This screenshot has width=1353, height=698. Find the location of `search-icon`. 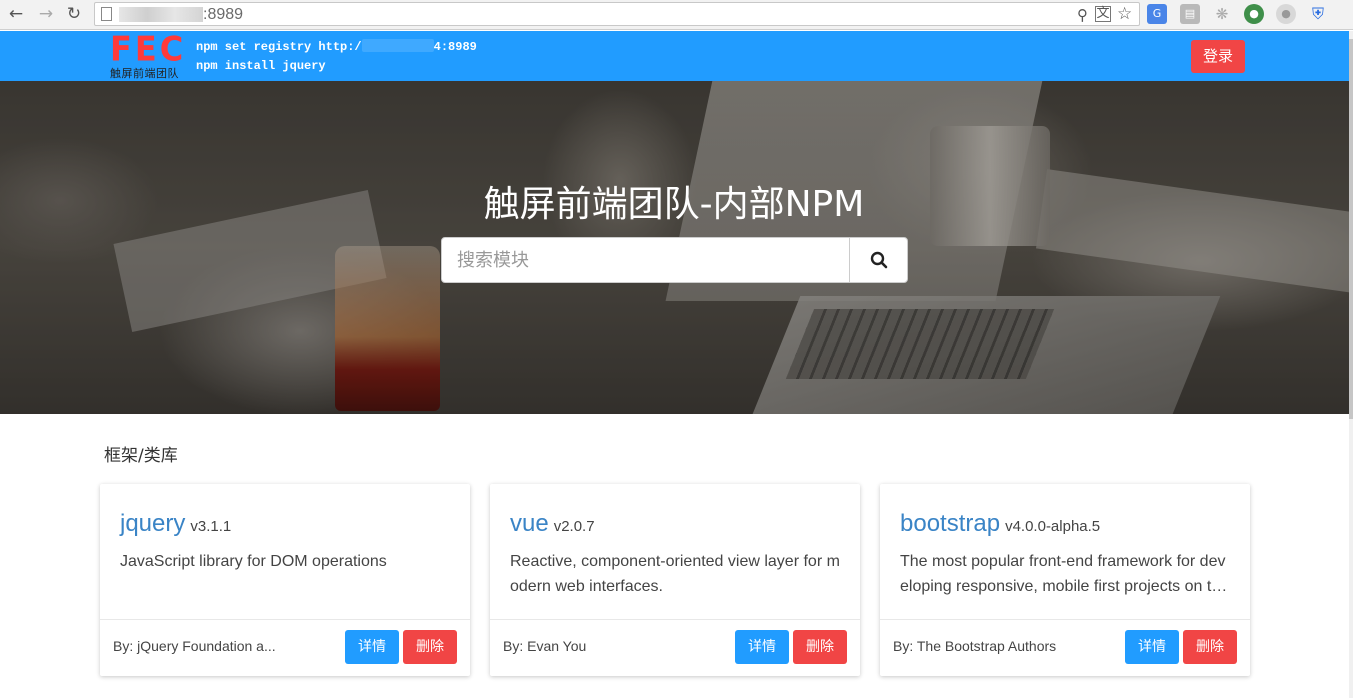

search-icon is located at coordinates (878, 260).